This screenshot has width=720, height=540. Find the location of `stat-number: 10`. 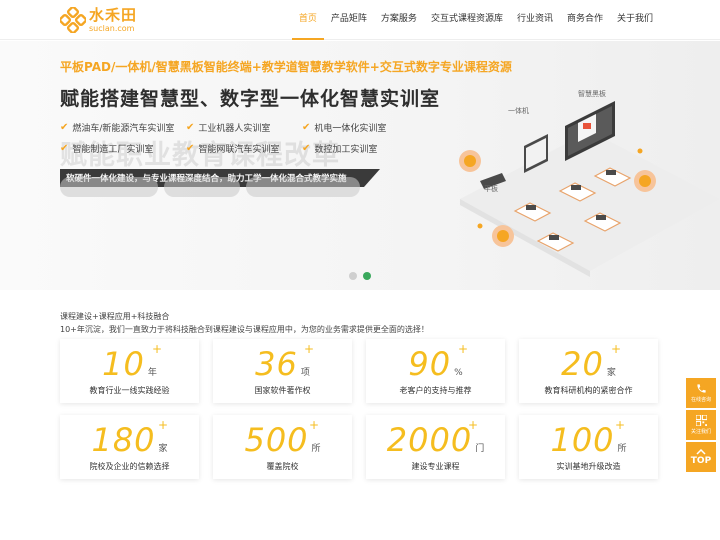

stat-number: 10 is located at coordinates (123, 364).